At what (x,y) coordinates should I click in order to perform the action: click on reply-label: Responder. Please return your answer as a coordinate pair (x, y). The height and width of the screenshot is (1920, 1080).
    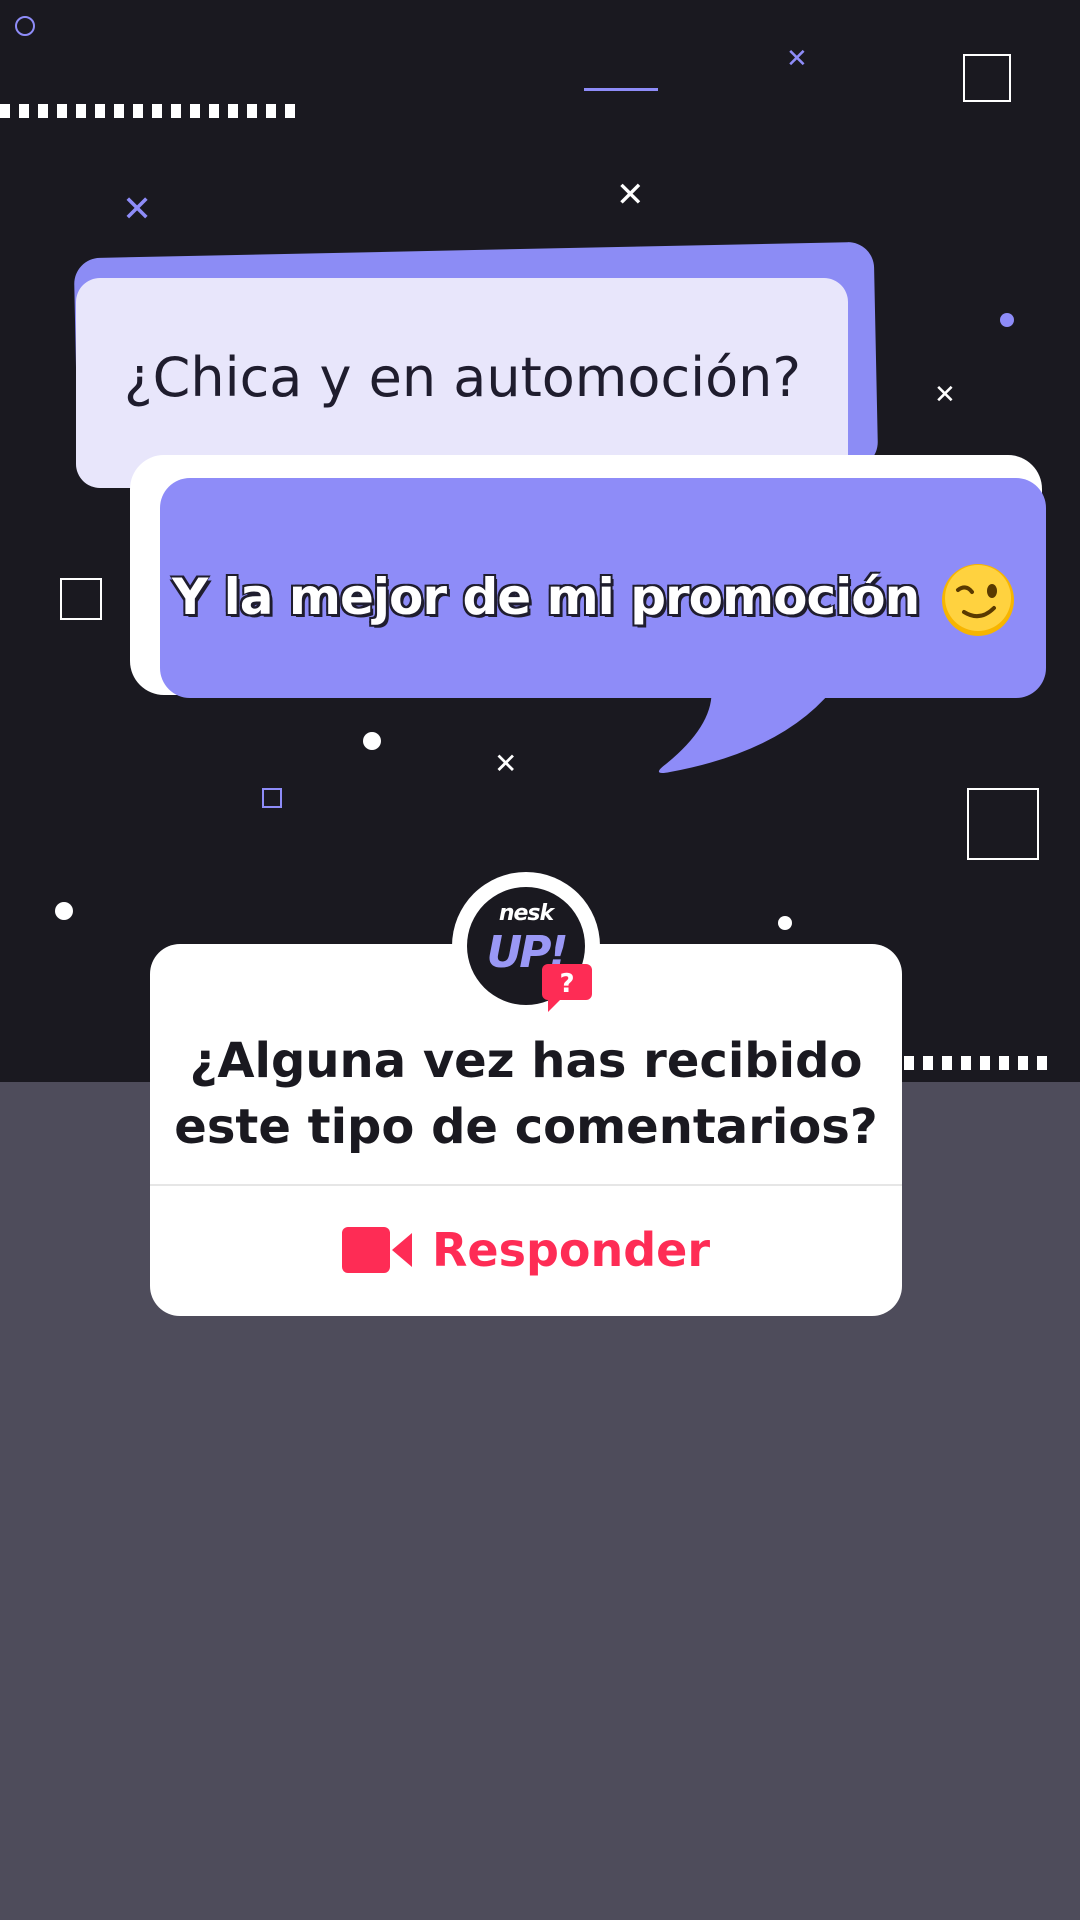
    Looking at the image, I should click on (571, 1250).